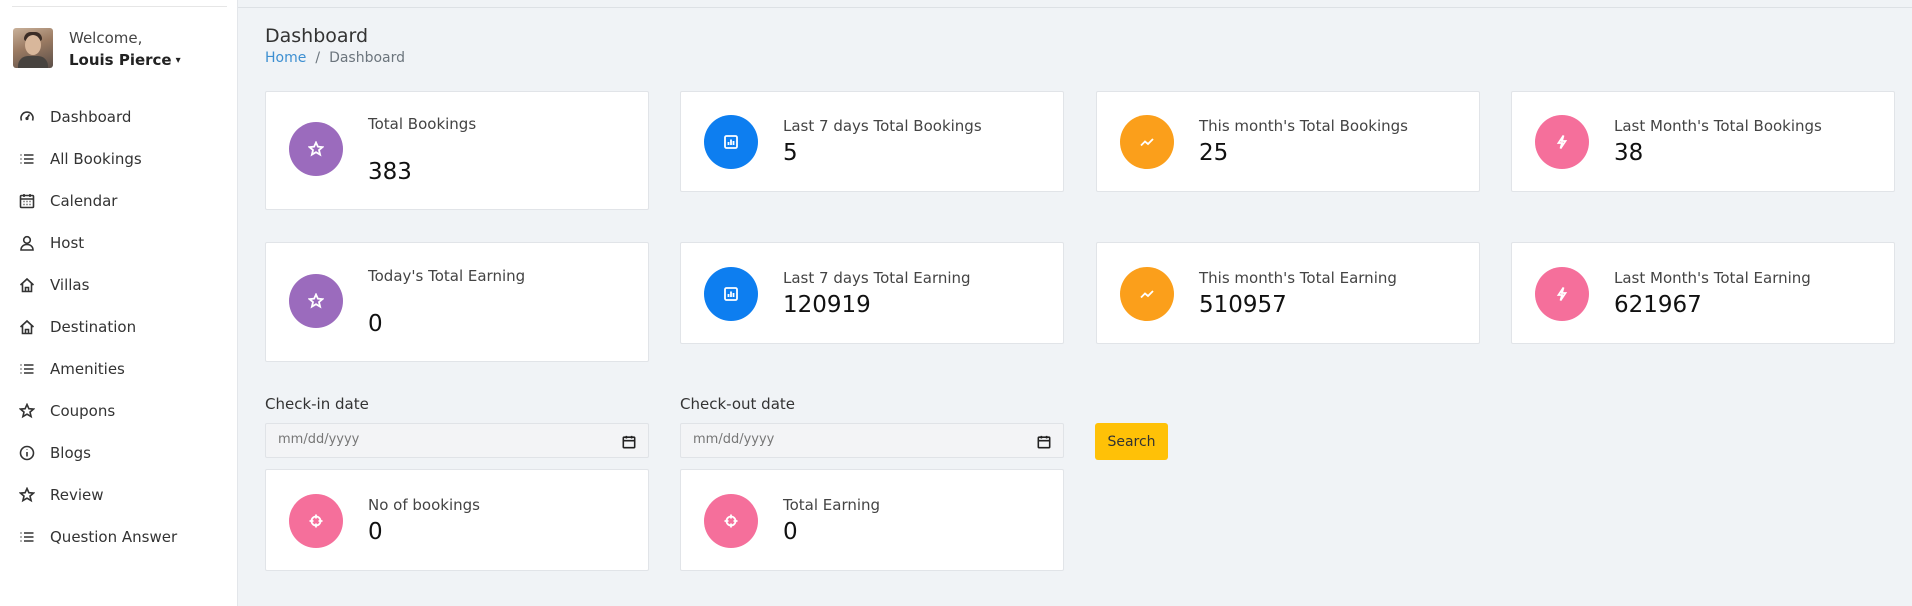 This screenshot has width=1912, height=606. I want to click on checkin-placeholder: mm/dd/yyyy, so click(319, 439).